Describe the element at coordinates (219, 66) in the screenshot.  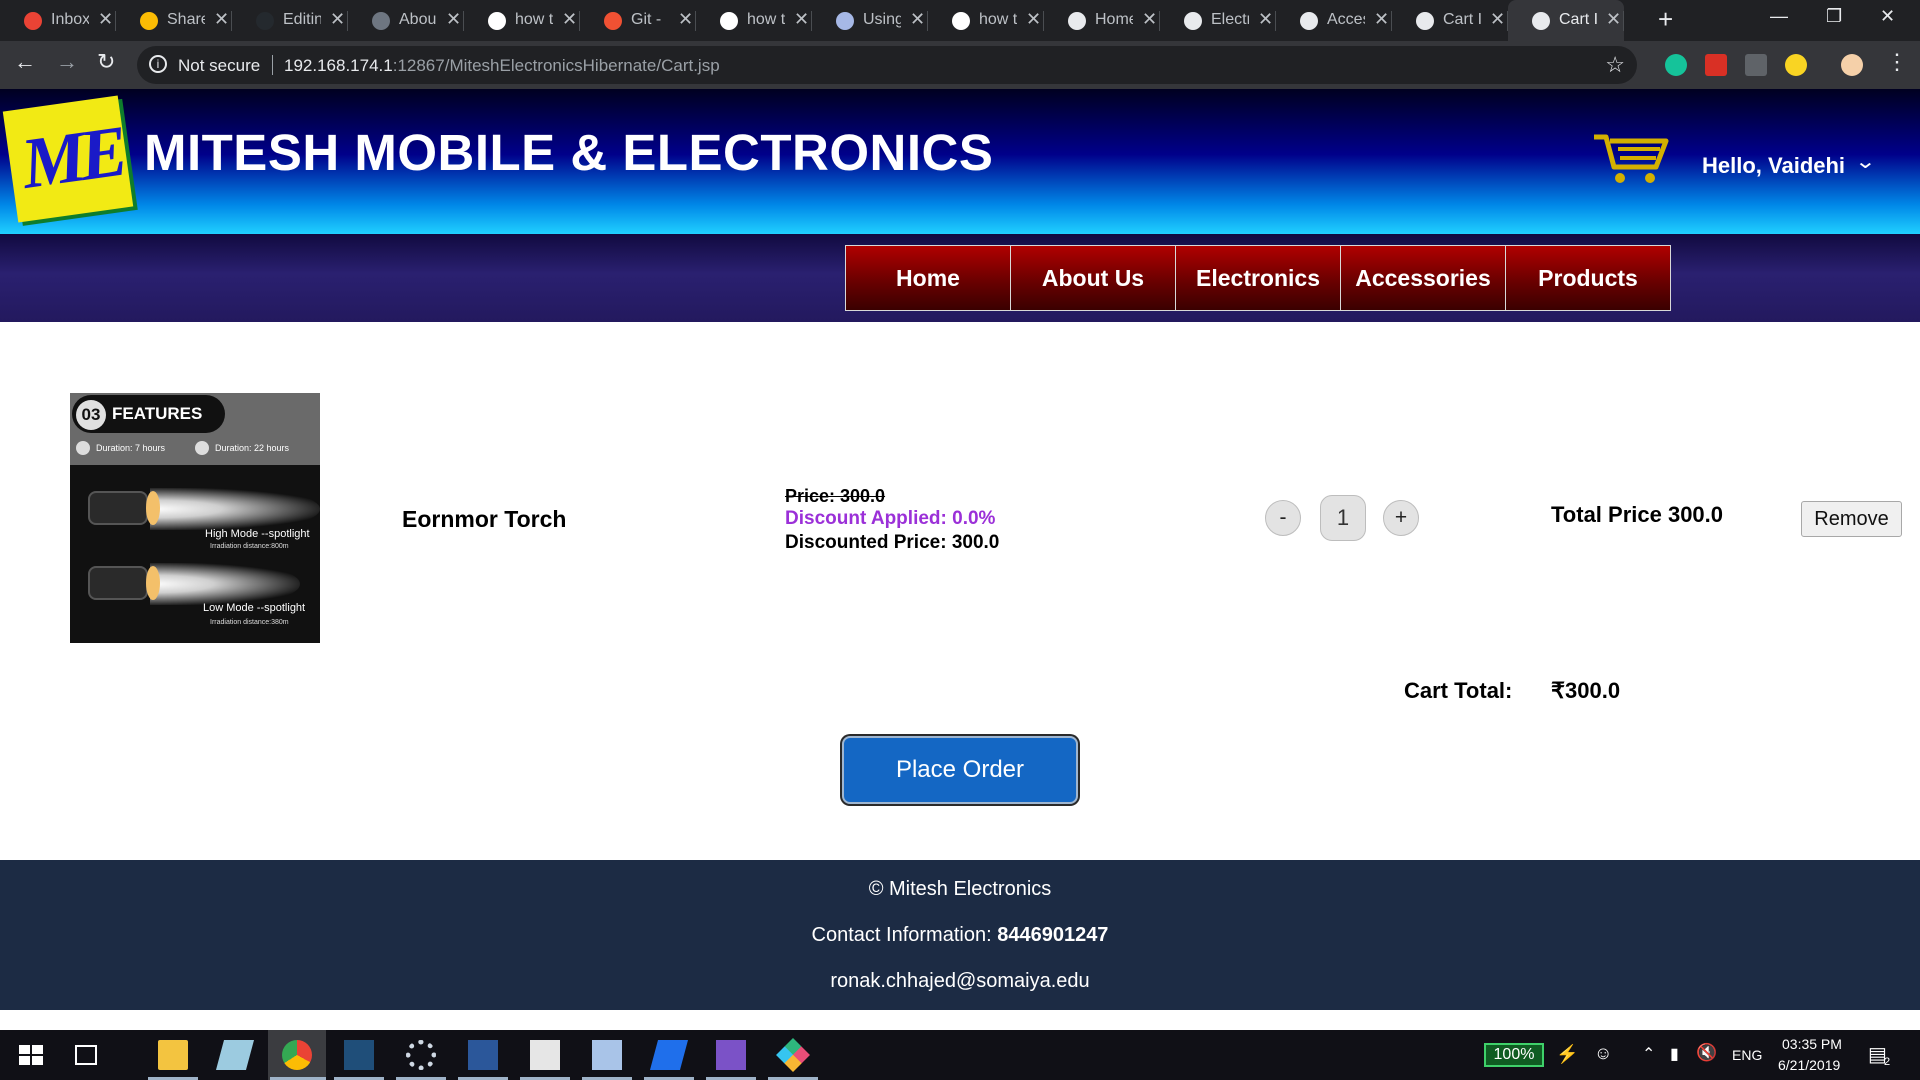
I see `security-label: Not secure` at that location.